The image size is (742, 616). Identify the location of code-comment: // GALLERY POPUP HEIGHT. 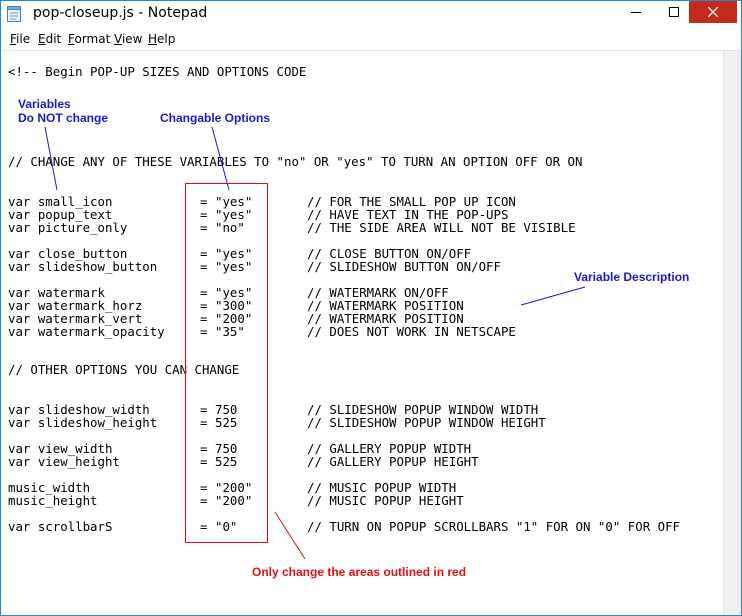
(393, 461).